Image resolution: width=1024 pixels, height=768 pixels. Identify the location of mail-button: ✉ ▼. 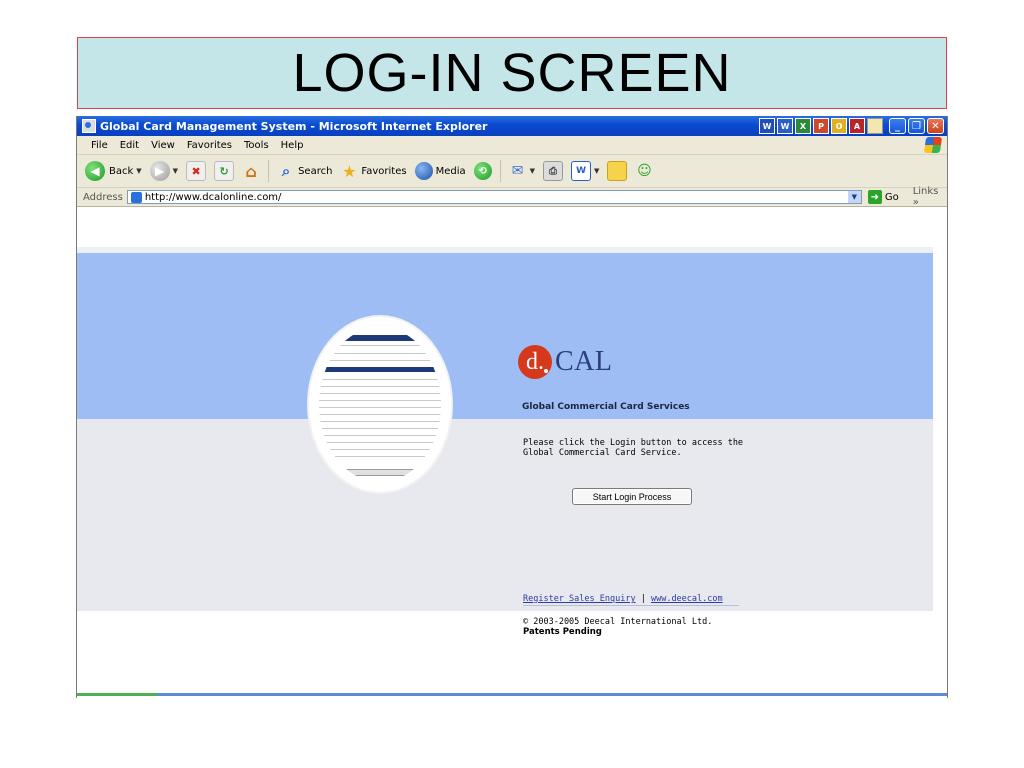
(522, 171).